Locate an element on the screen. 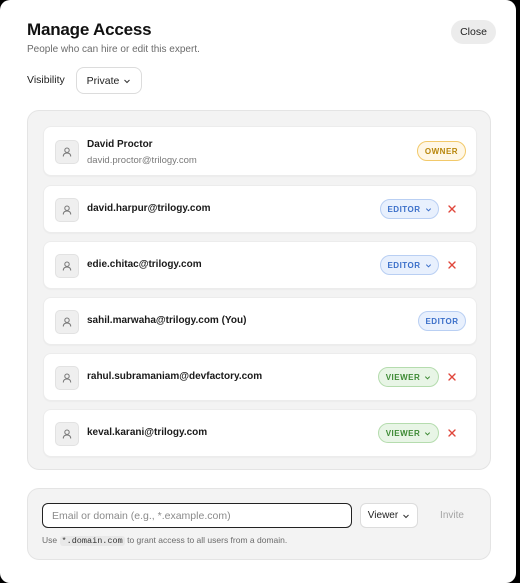  member-name: david.harpur@trilogy.com is located at coordinates (149, 208).